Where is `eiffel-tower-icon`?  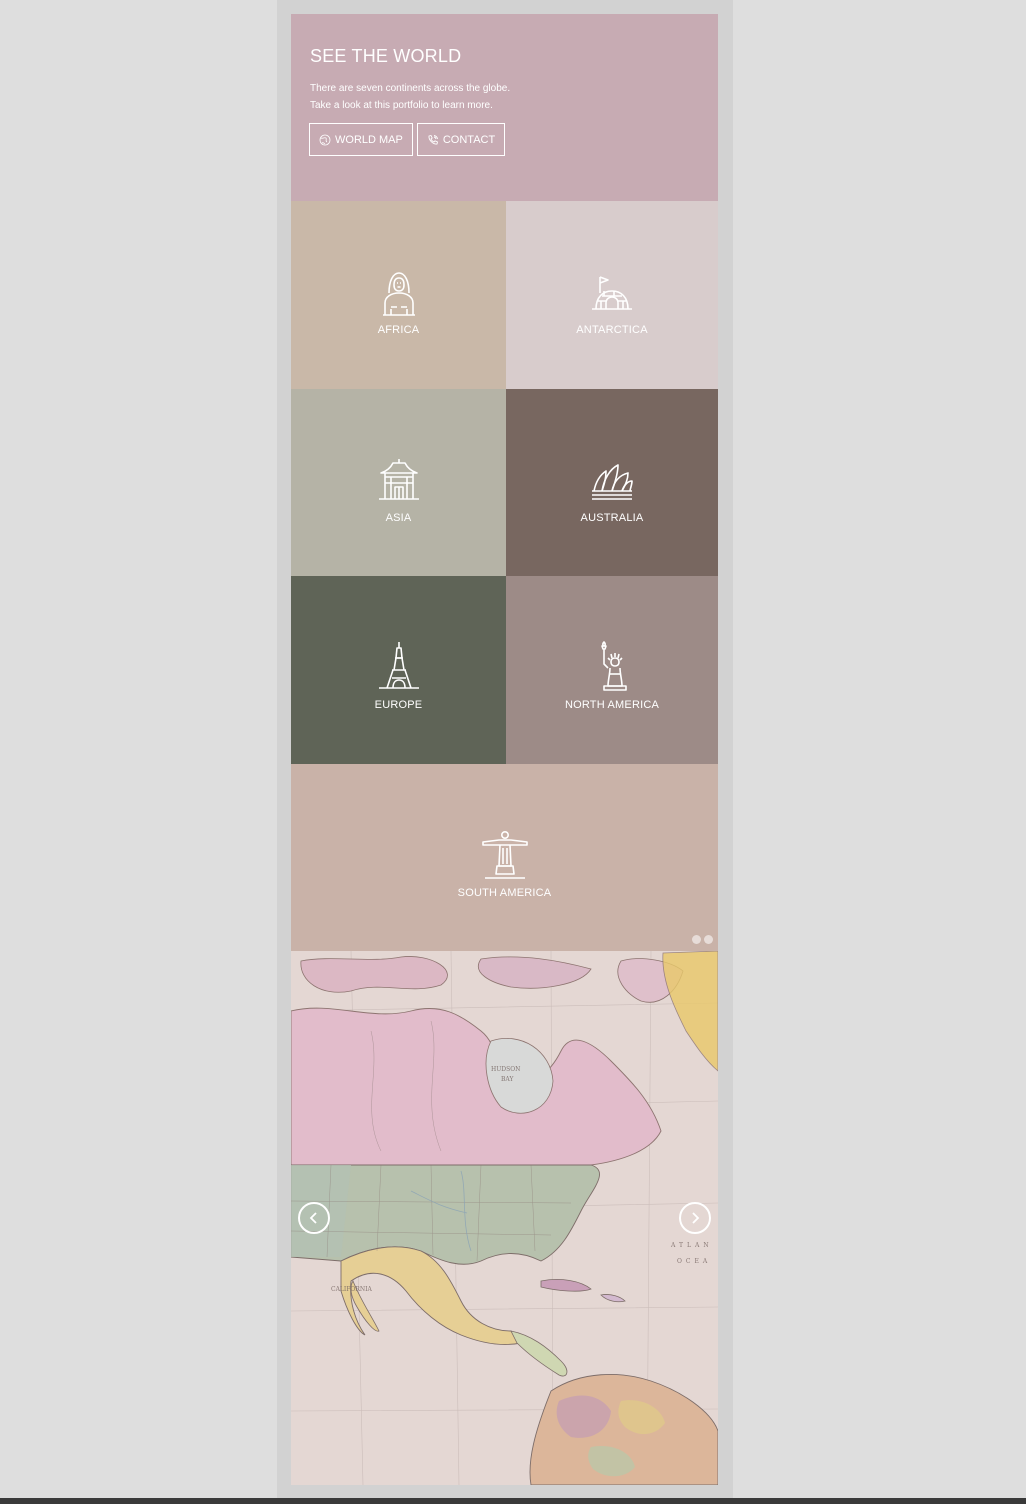
eiffel-tower-icon is located at coordinates (398, 666).